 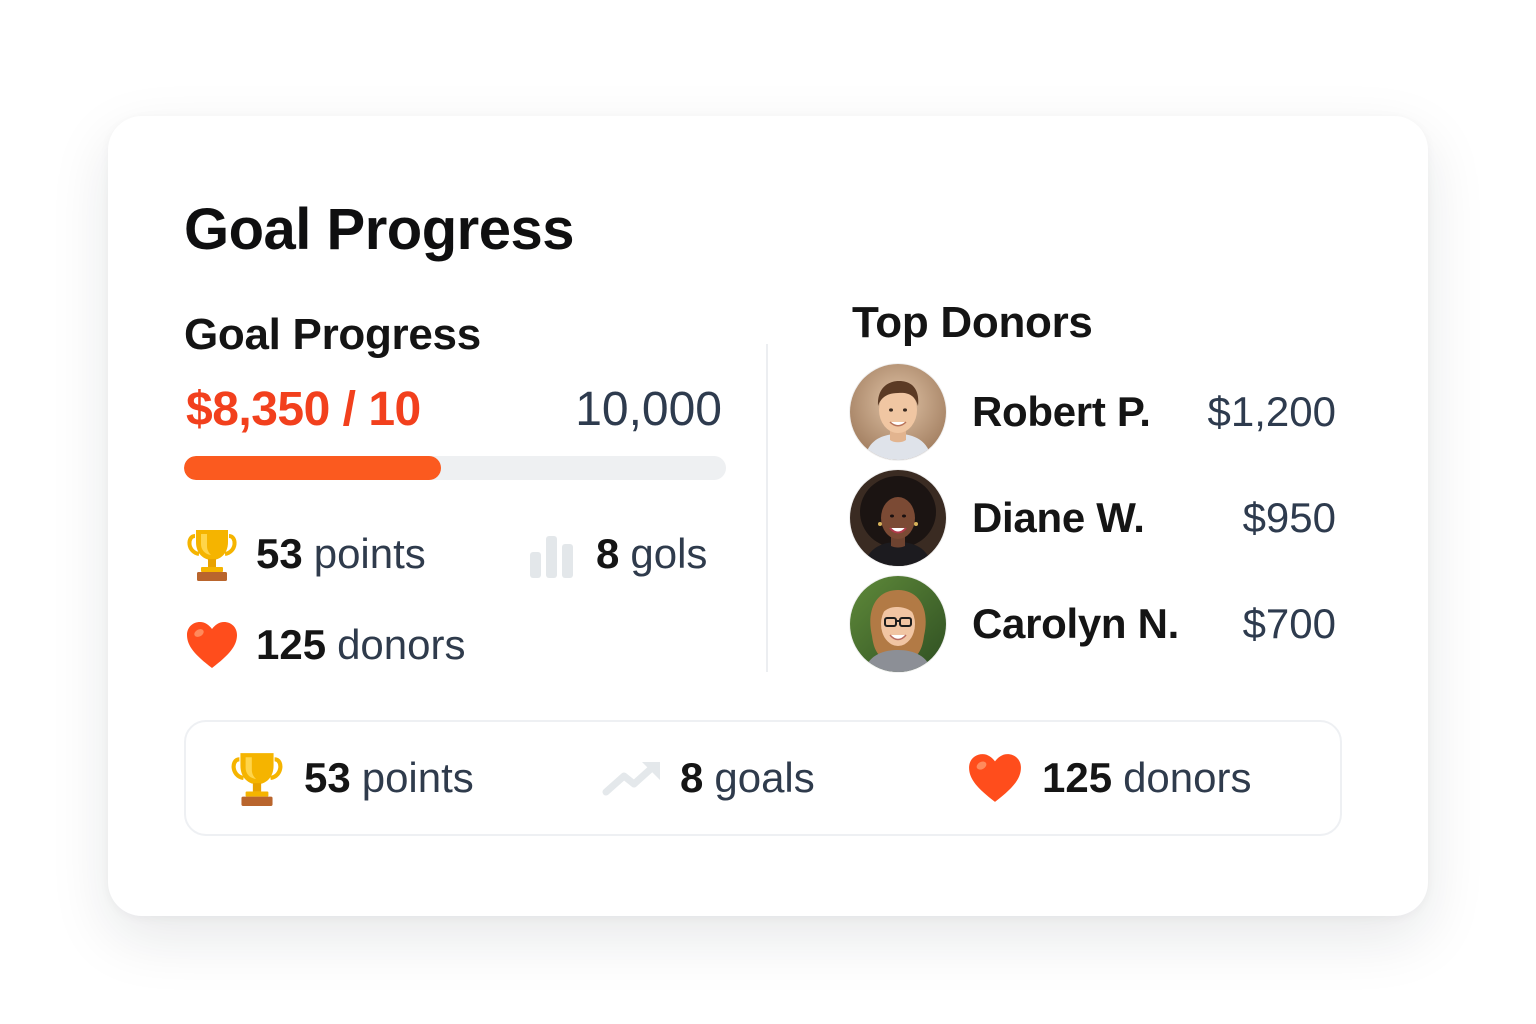 I want to click on summary-donors-value: 125, so click(x=1077, y=777).